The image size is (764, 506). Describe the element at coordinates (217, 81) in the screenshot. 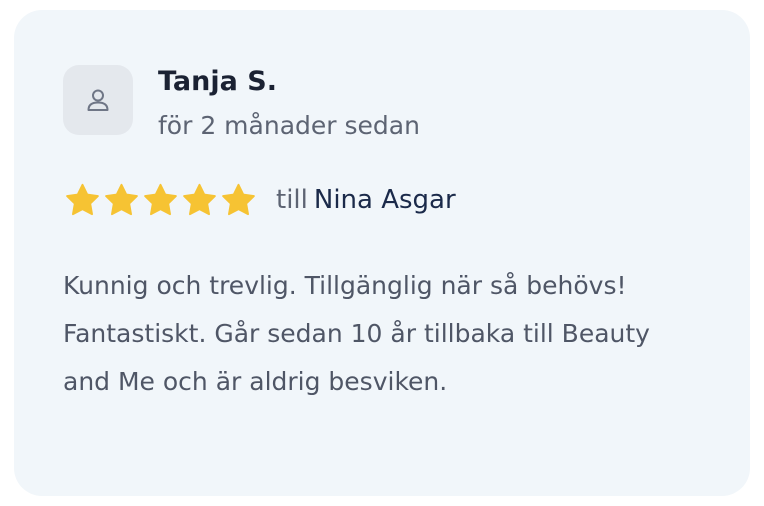

I see `reviewer-name: Tanja S.` at that location.